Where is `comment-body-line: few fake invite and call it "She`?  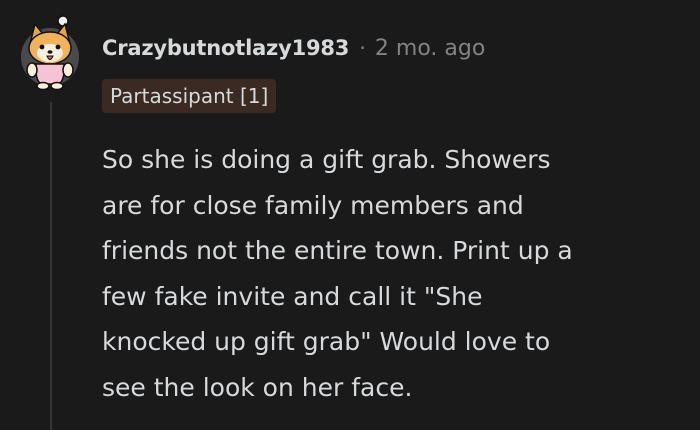 comment-body-line: few fake invite and call it "She is located at coordinates (292, 296).